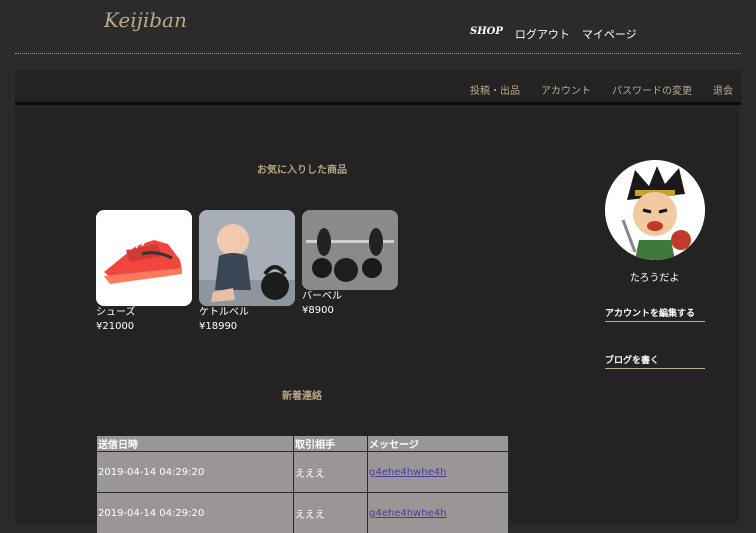 Image resolution: width=756 pixels, height=533 pixels. What do you see at coordinates (566, 89) in the screenshot?
I see `subnav-account: アカウント` at bounding box center [566, 89].